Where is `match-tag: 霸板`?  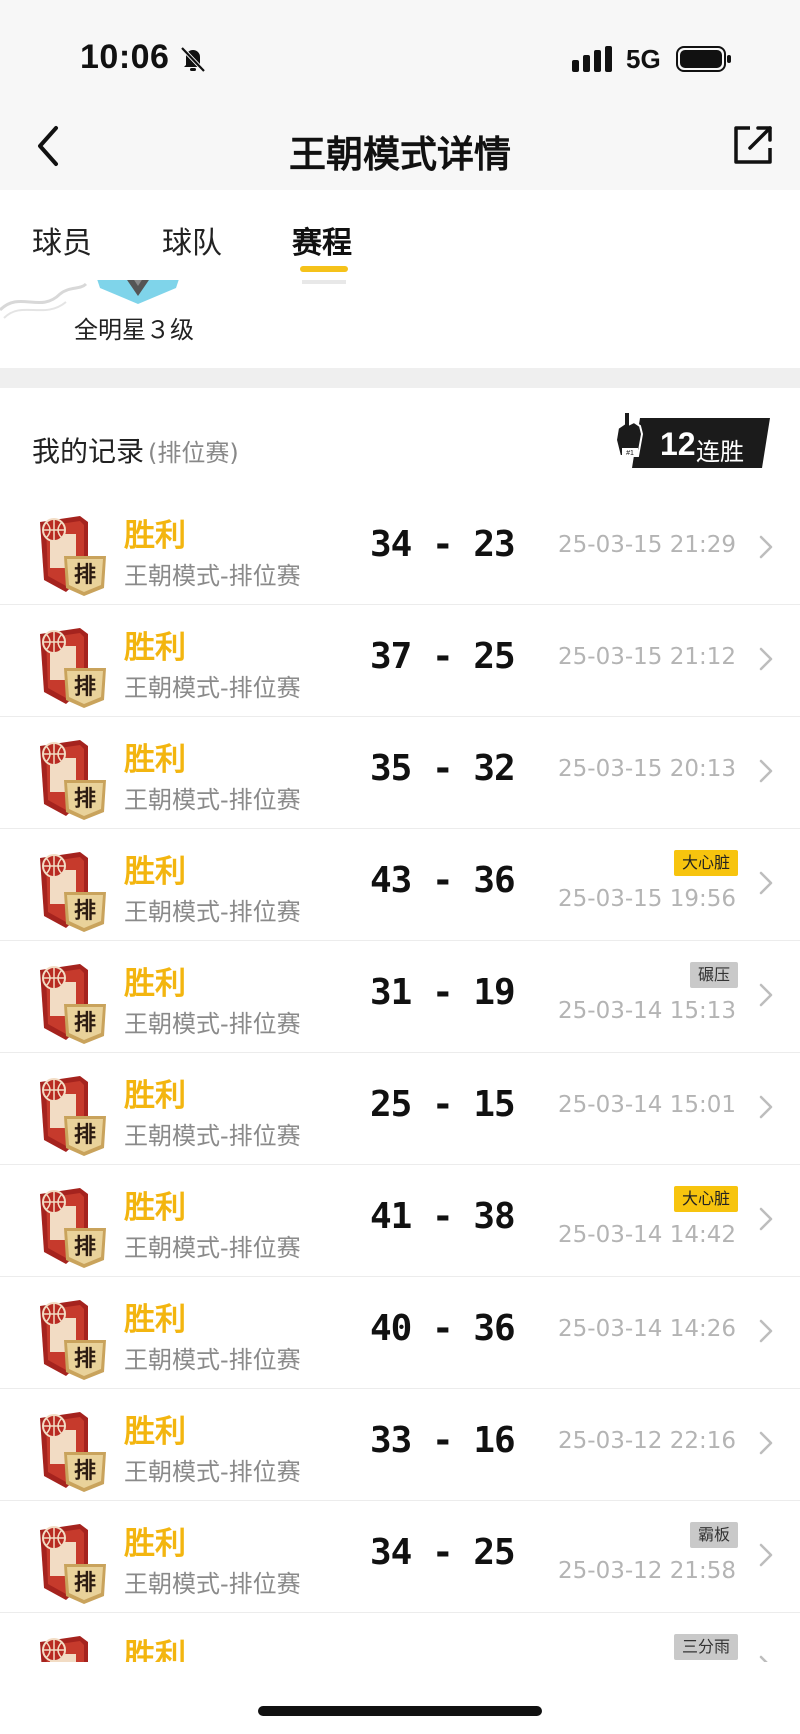
match-tag: 霸板 is located at coordinates (713, 1535).